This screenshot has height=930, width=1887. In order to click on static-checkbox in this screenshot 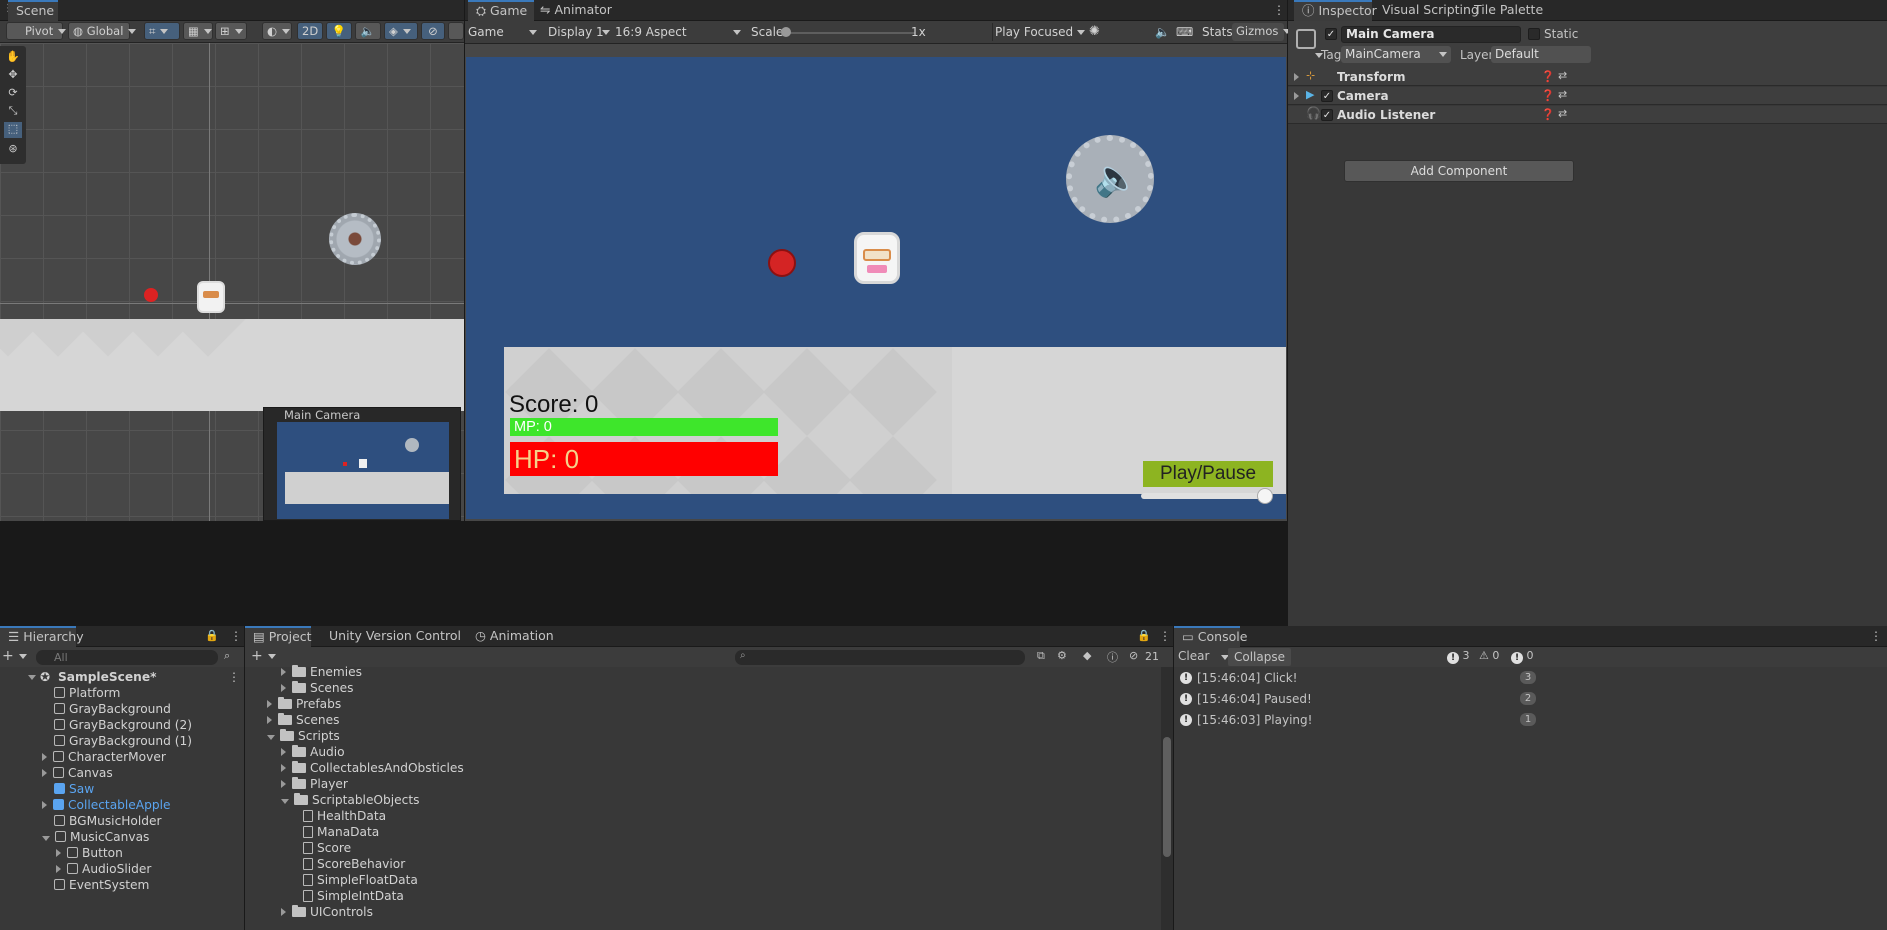, I will do `click(1534, 34)`.